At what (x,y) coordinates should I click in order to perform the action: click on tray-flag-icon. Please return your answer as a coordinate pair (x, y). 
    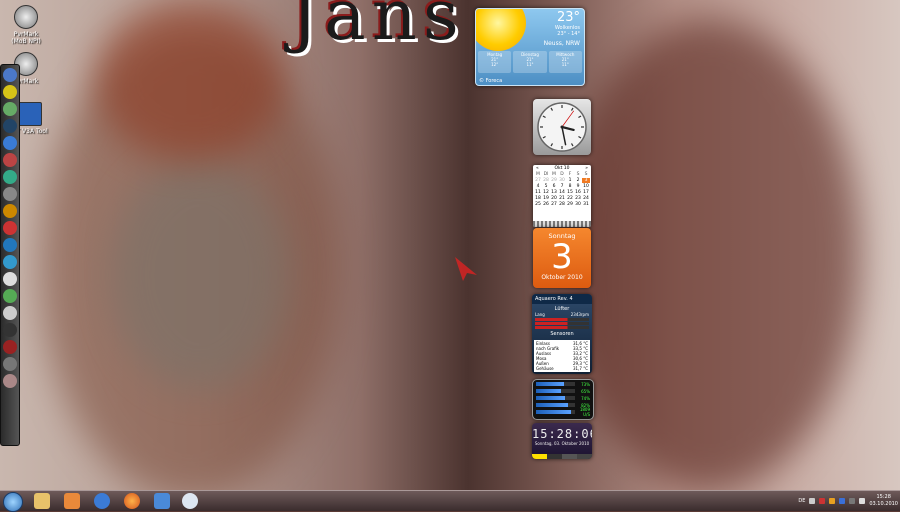
    Looking at the image, I should click on (822, 501).